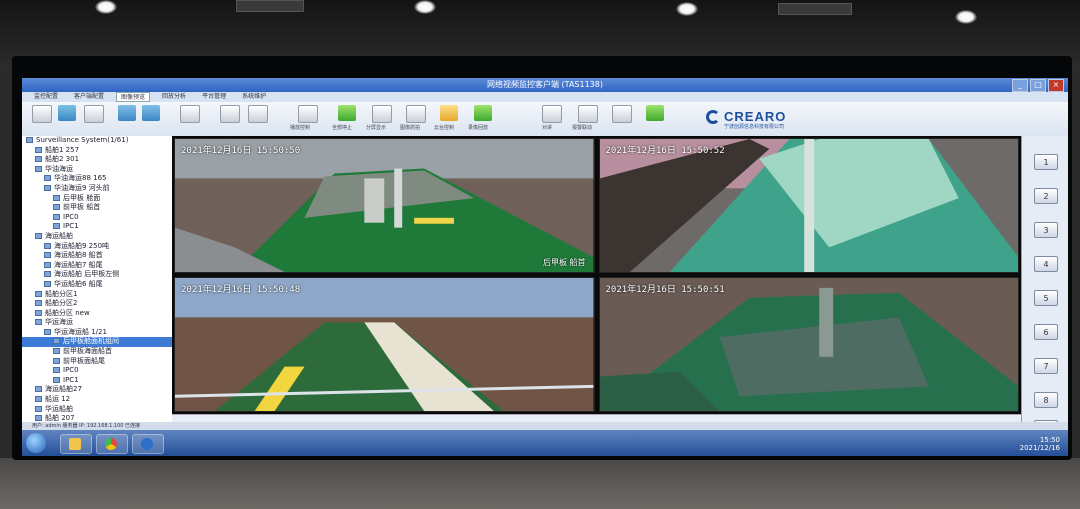 The width and height of the screenshot is (1080, 509). I want to click on tree-node: 船舶2 301, so click(97, 160).